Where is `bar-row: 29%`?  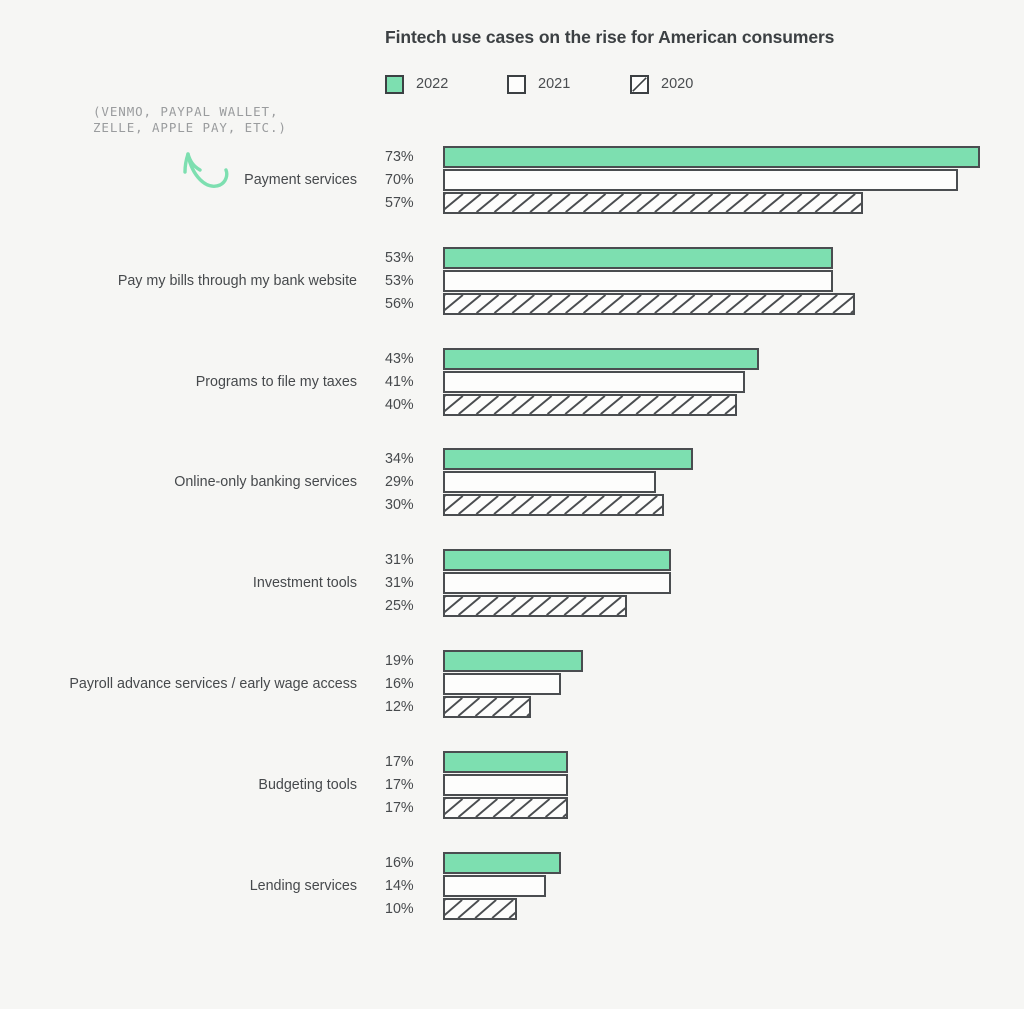
bar-row: 29% is located at coordinates (512, 482).